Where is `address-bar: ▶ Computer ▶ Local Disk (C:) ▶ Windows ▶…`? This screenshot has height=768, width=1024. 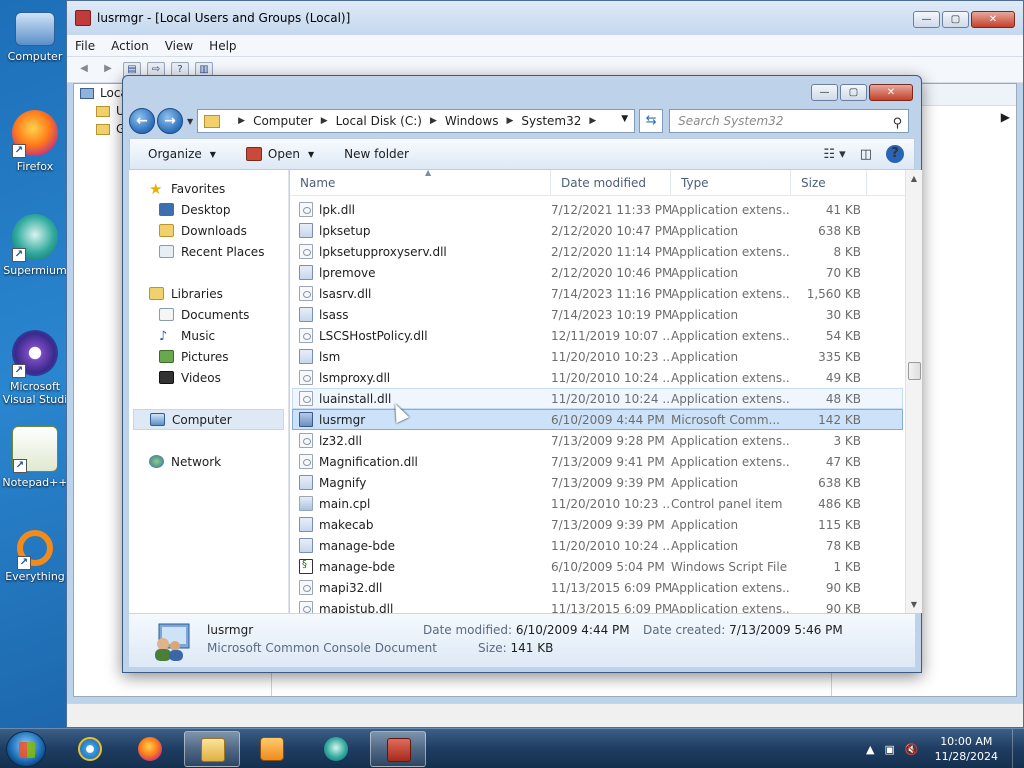 address-bar: ▶ Computer ▶ Local Disk (C:) ▶ Windows ▶… is located at coordinates (416, 121).